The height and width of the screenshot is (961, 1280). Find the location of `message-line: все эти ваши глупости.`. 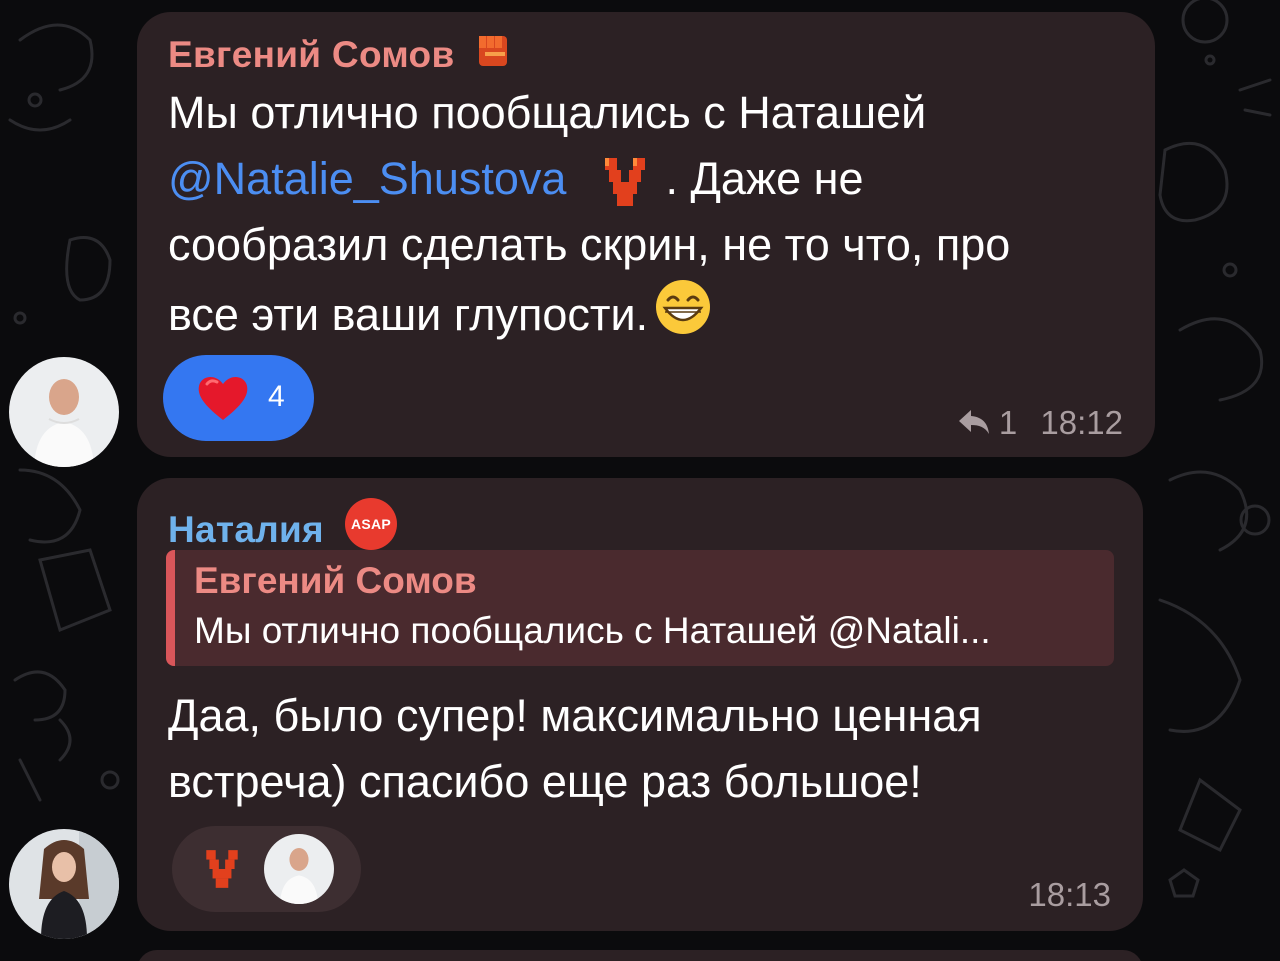

message-line: все эти ваши глупости. is located at coordinates (648, 313).